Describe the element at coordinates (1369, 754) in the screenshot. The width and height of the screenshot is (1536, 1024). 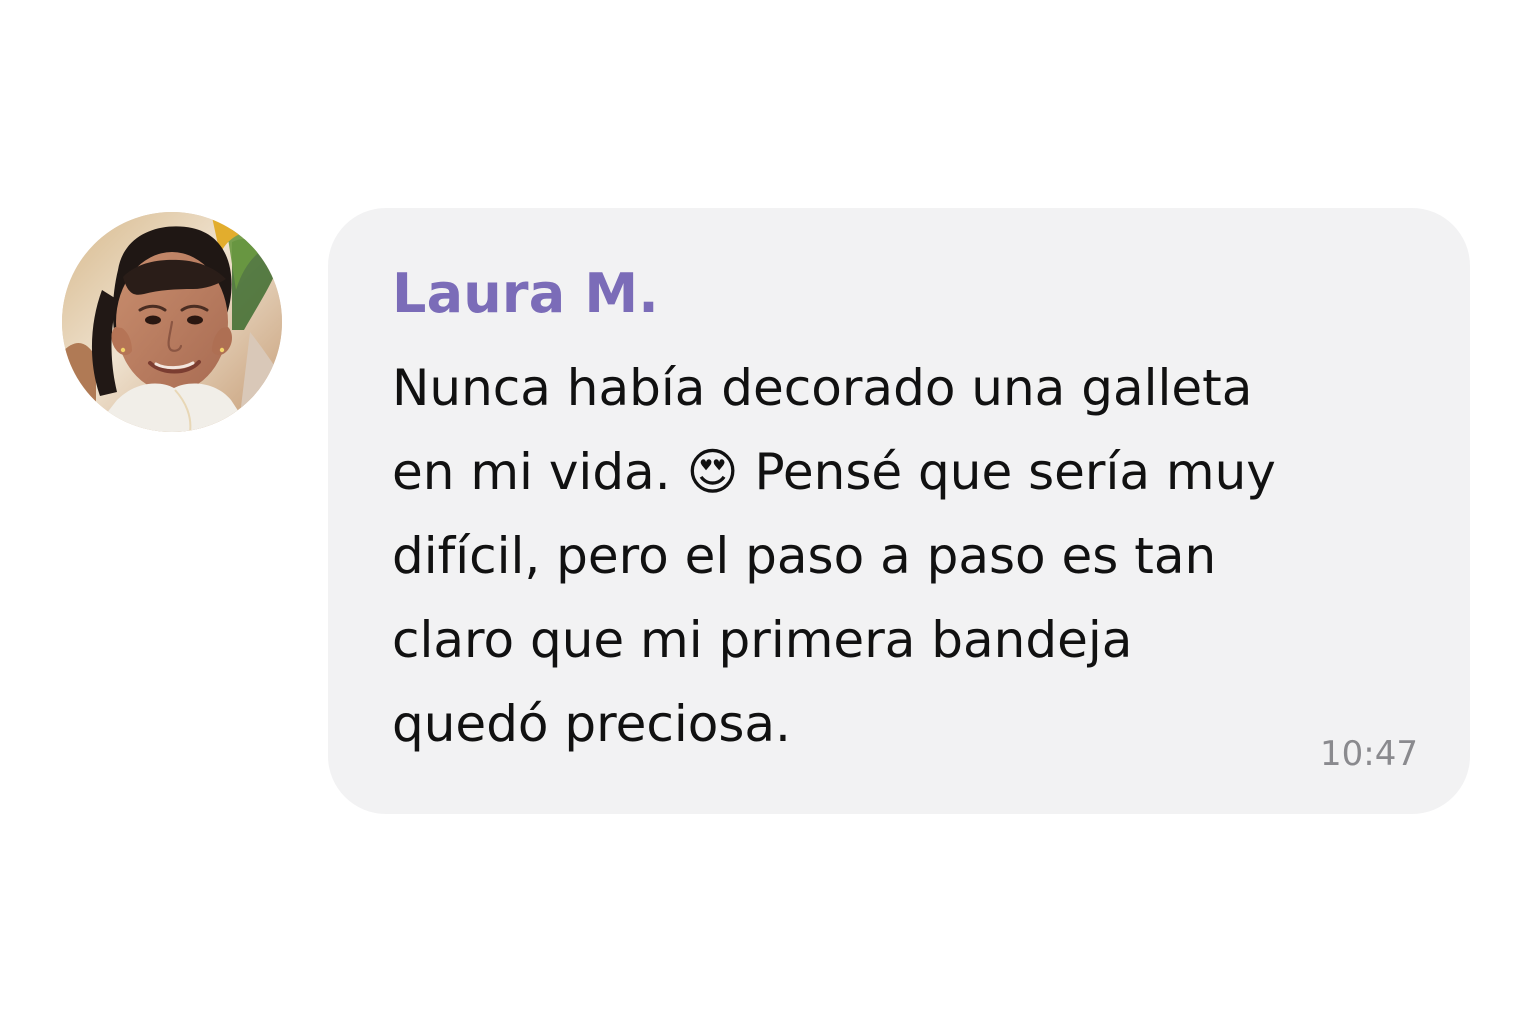
I see `message-timestamp: 10:47` at that location.